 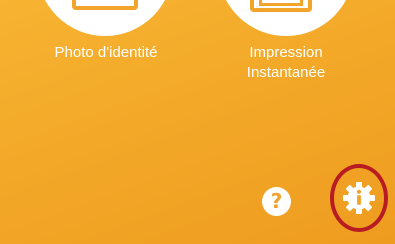 I want to click on id-photo-label: Photo d'identité, so click(x=106, y=53).